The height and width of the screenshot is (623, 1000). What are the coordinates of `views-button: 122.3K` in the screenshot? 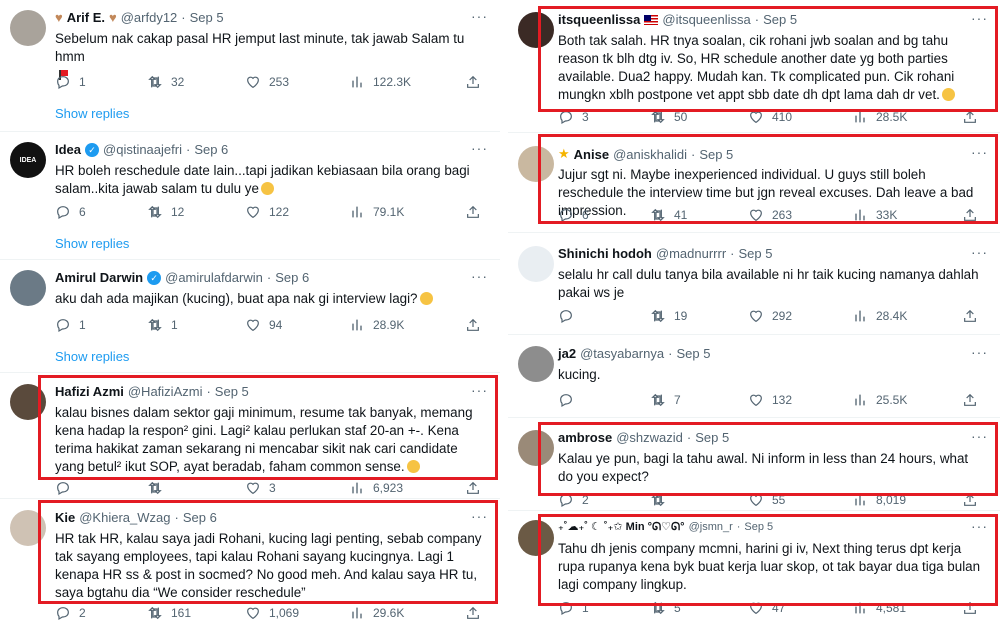 It's located at (380, 82).